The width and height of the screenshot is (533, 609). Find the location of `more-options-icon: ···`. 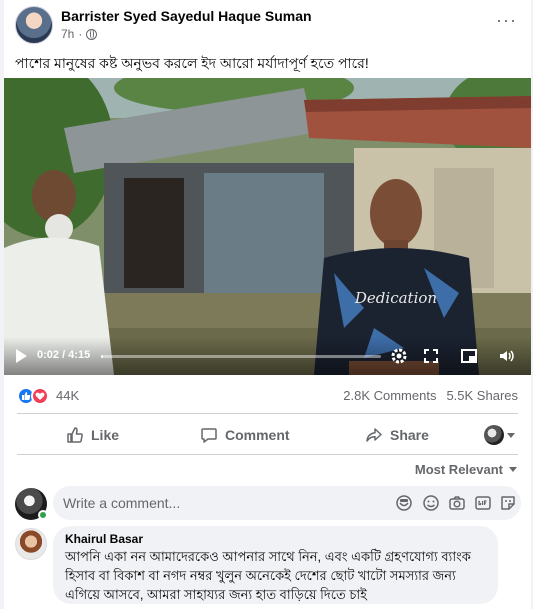

more-options-icon: ··· is located at coordinates (506, 20).